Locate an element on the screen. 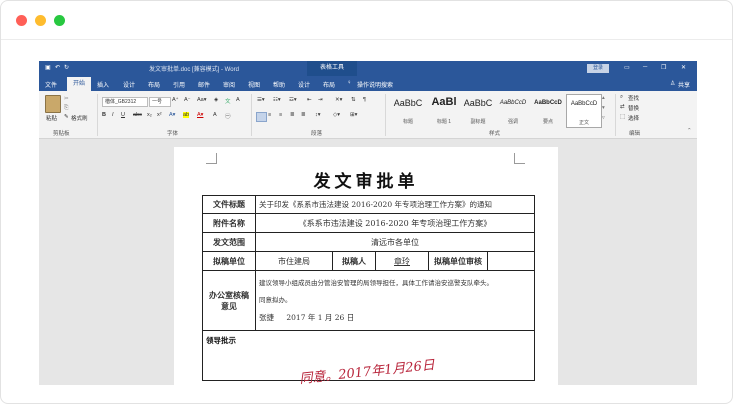  style-strong: AaBbCcD 要点 is located at coordinates (548, 110).